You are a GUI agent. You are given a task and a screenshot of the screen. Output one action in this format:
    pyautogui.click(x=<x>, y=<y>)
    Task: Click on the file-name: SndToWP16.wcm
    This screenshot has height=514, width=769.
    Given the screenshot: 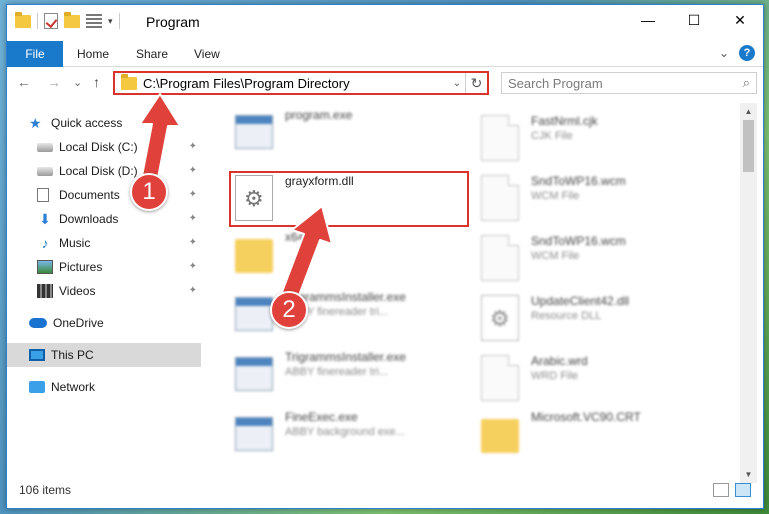 What is the action you would take?
    pyautogui.click(x=578, y=181)
    